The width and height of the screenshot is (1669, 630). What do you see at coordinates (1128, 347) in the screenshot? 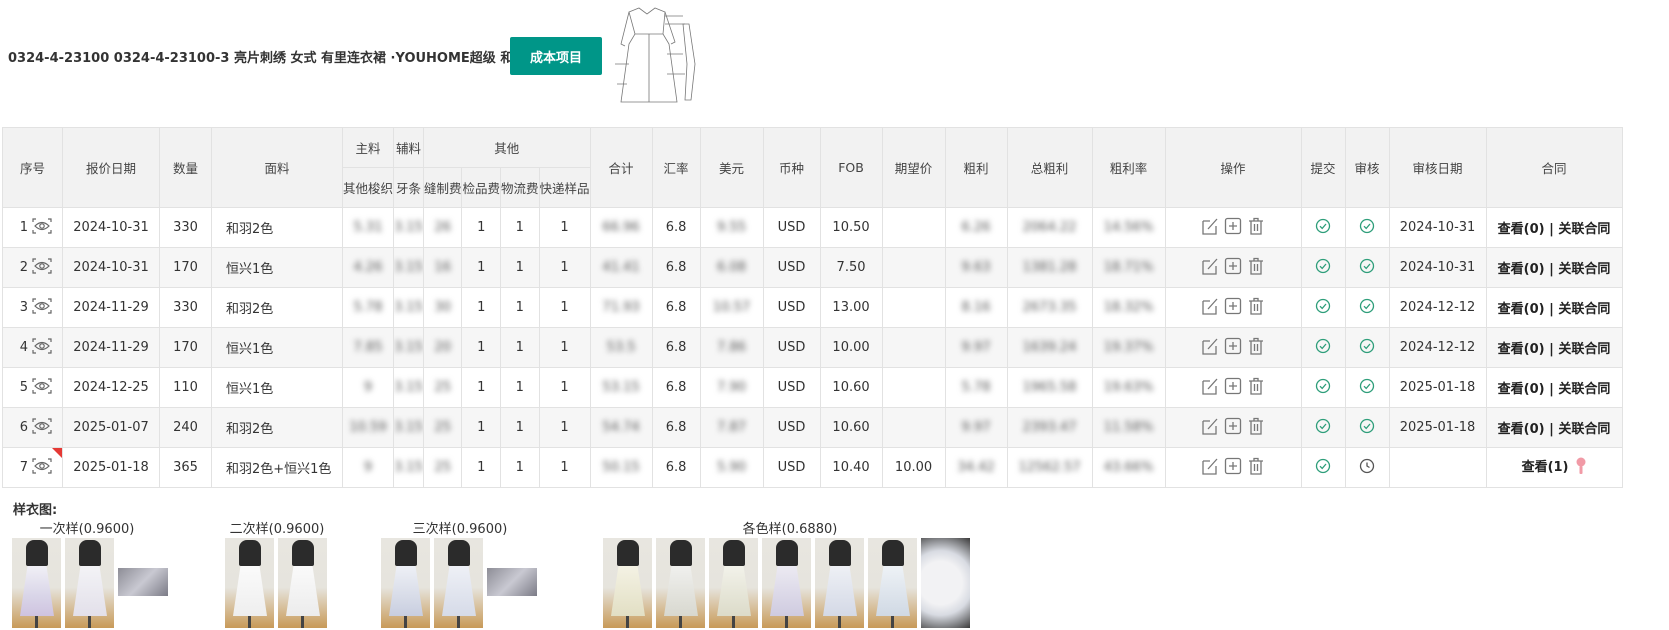
I see `gross-margin-cell-value: 19.37%` at bounding box center [1128, 347].